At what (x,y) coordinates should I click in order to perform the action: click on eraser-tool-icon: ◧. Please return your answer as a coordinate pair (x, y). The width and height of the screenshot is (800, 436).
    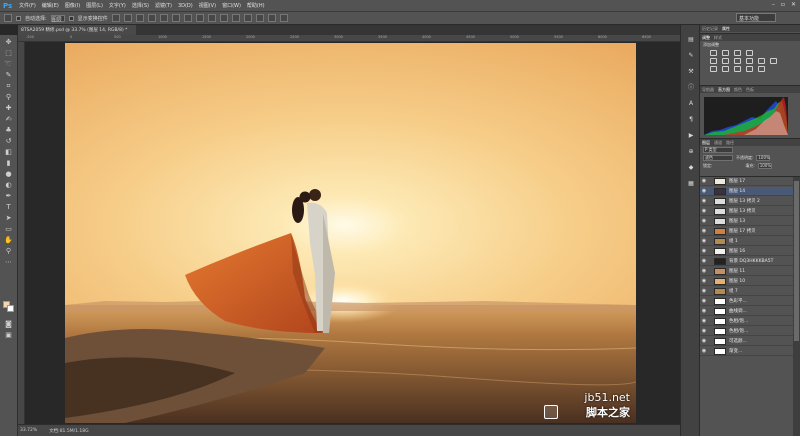
    Looking at the image, I should click on (8, 152).